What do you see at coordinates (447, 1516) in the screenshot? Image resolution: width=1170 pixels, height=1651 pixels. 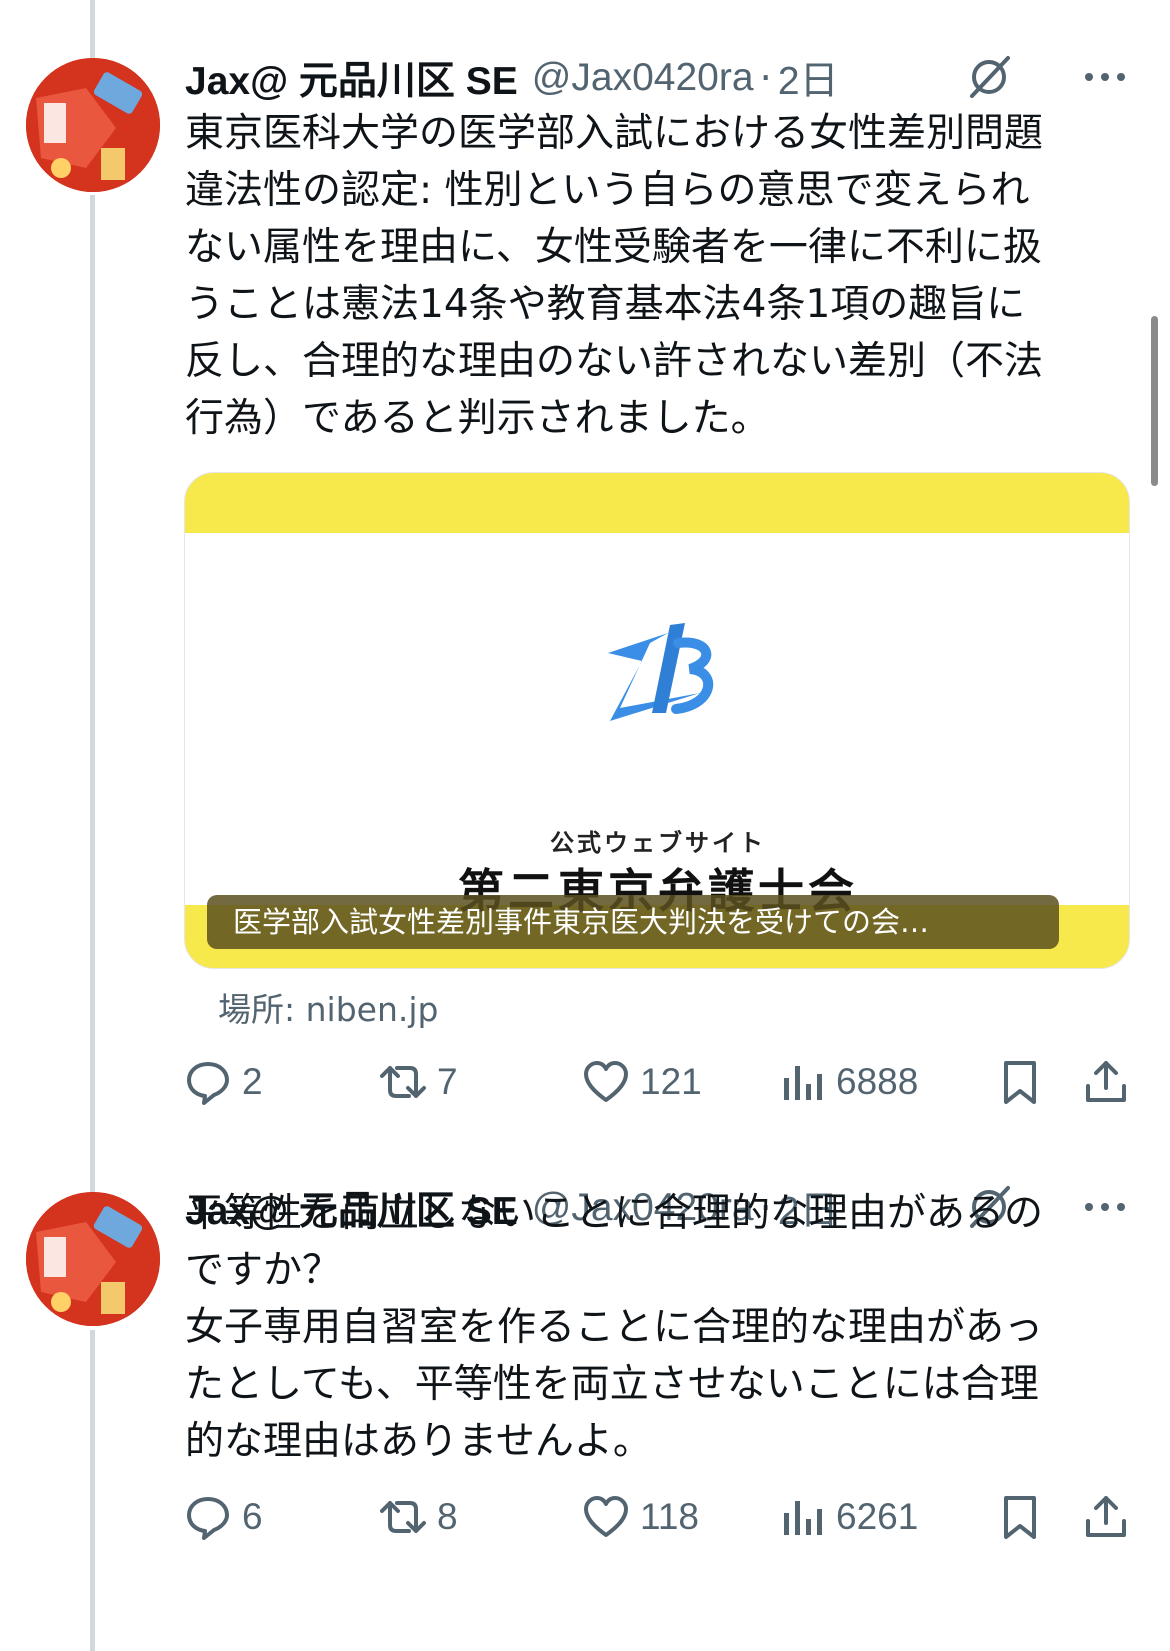 I see `retweet-count: 8` at bounding box center [447, 1516].